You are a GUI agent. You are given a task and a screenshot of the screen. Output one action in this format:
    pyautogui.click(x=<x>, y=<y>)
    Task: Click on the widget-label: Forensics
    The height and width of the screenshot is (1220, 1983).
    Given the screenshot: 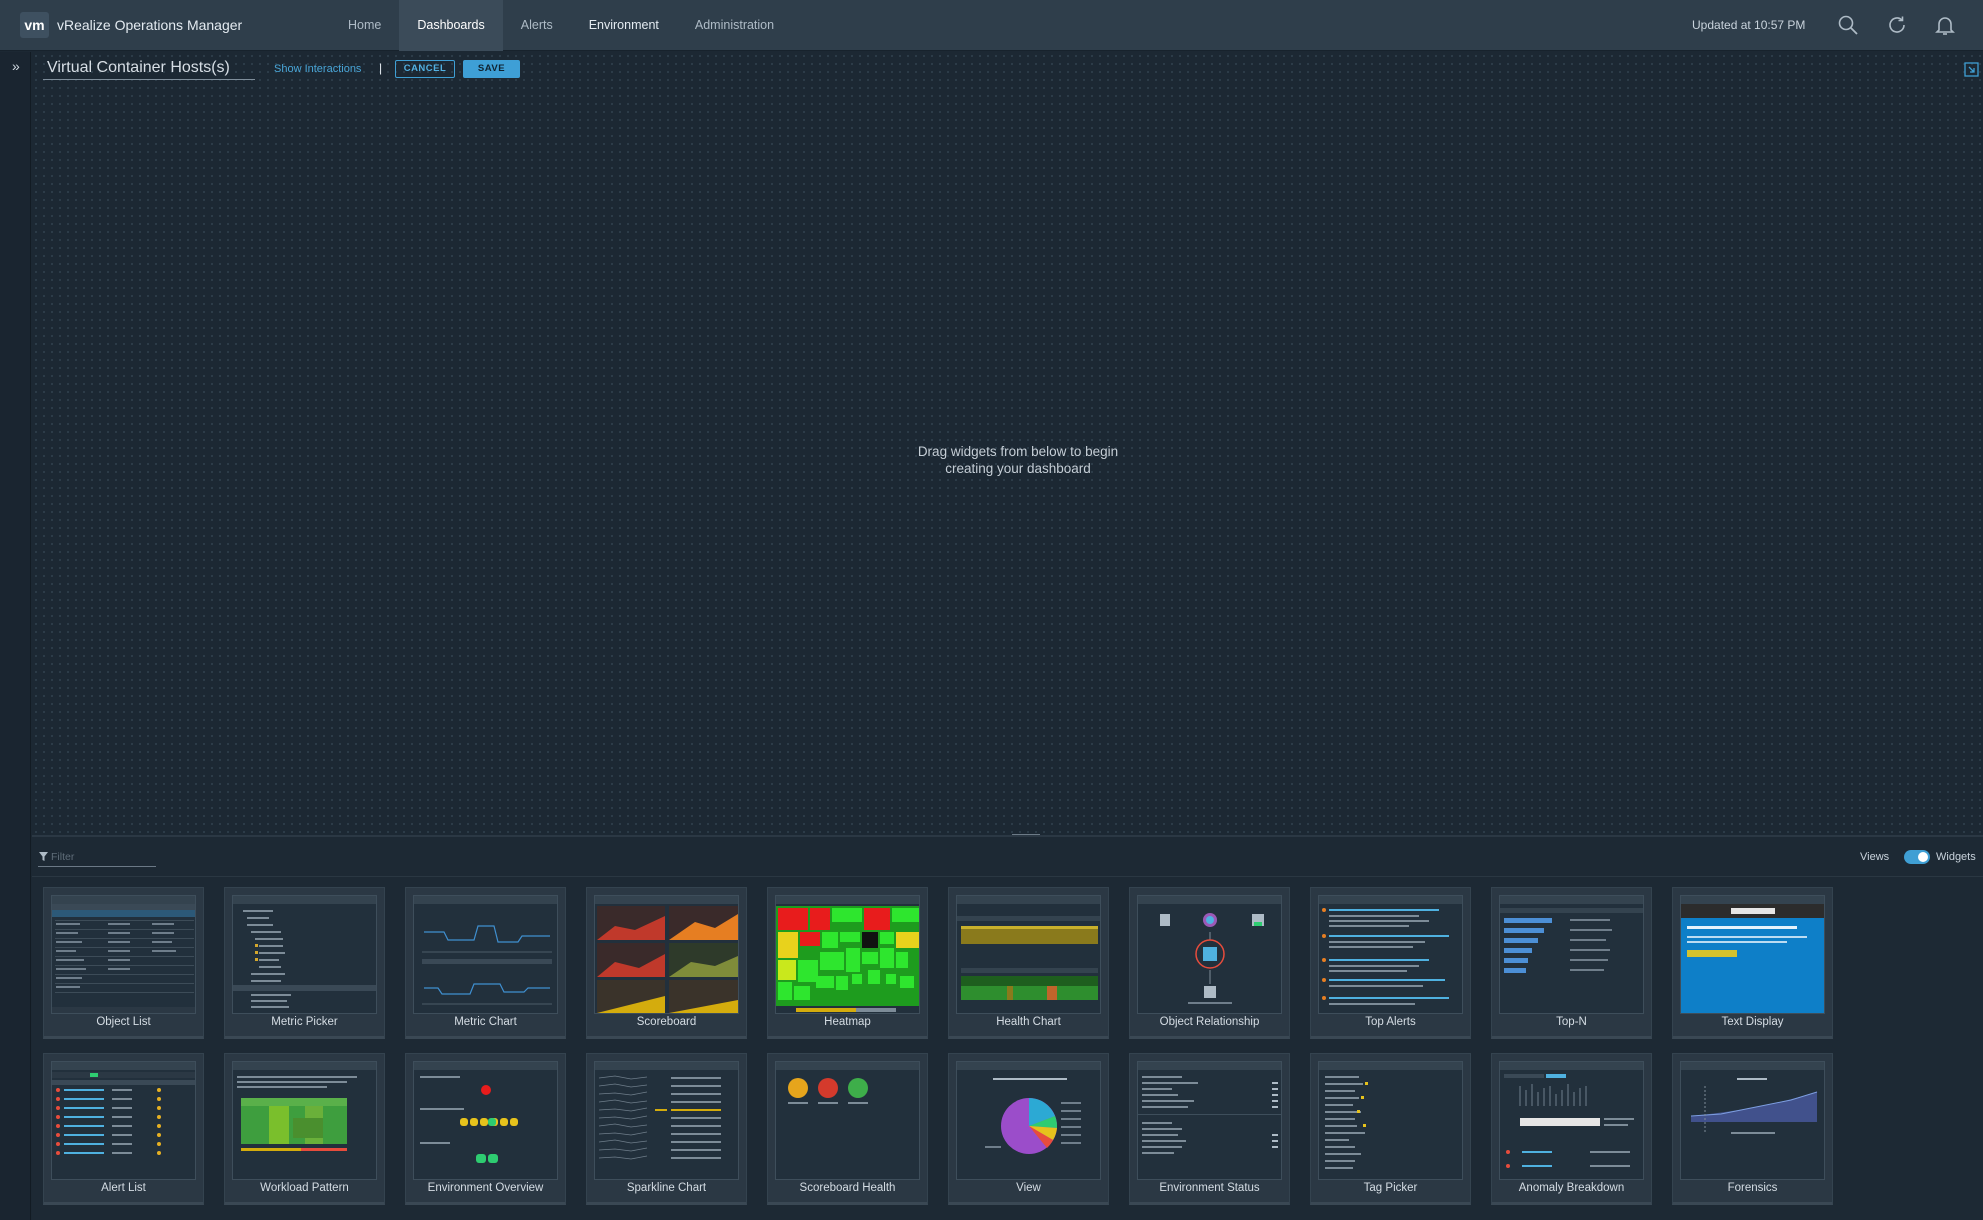 What is the action you would take?
    pyautogui.click(x=1752, y=1188)
    